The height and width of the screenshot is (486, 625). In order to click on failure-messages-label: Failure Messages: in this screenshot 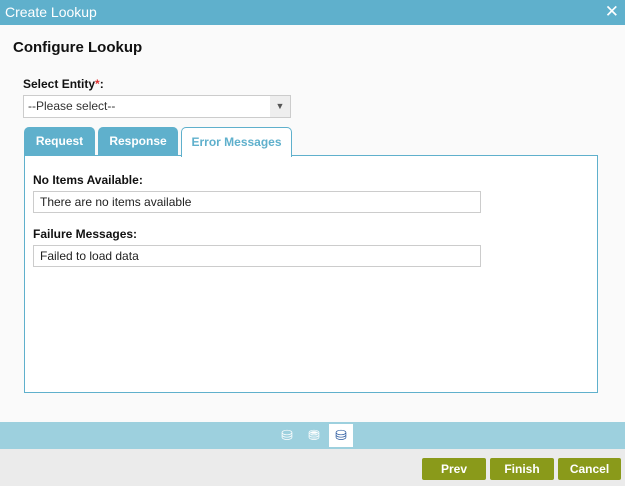, I will do `click(85, 234)`.